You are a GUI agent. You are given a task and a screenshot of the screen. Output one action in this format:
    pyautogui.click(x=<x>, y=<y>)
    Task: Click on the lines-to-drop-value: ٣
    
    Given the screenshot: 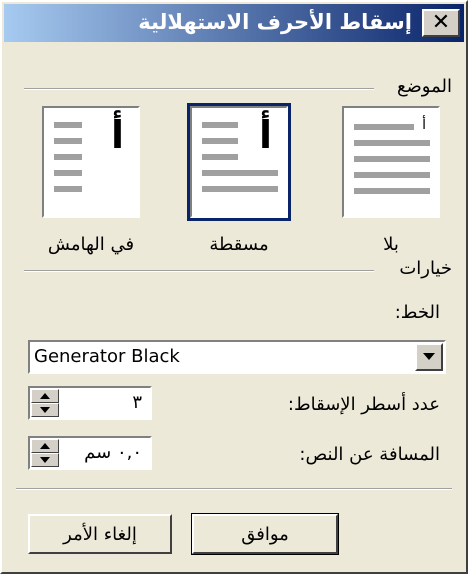 What is the action you would take?
    pyautogui.click(x=137, y=402)
    